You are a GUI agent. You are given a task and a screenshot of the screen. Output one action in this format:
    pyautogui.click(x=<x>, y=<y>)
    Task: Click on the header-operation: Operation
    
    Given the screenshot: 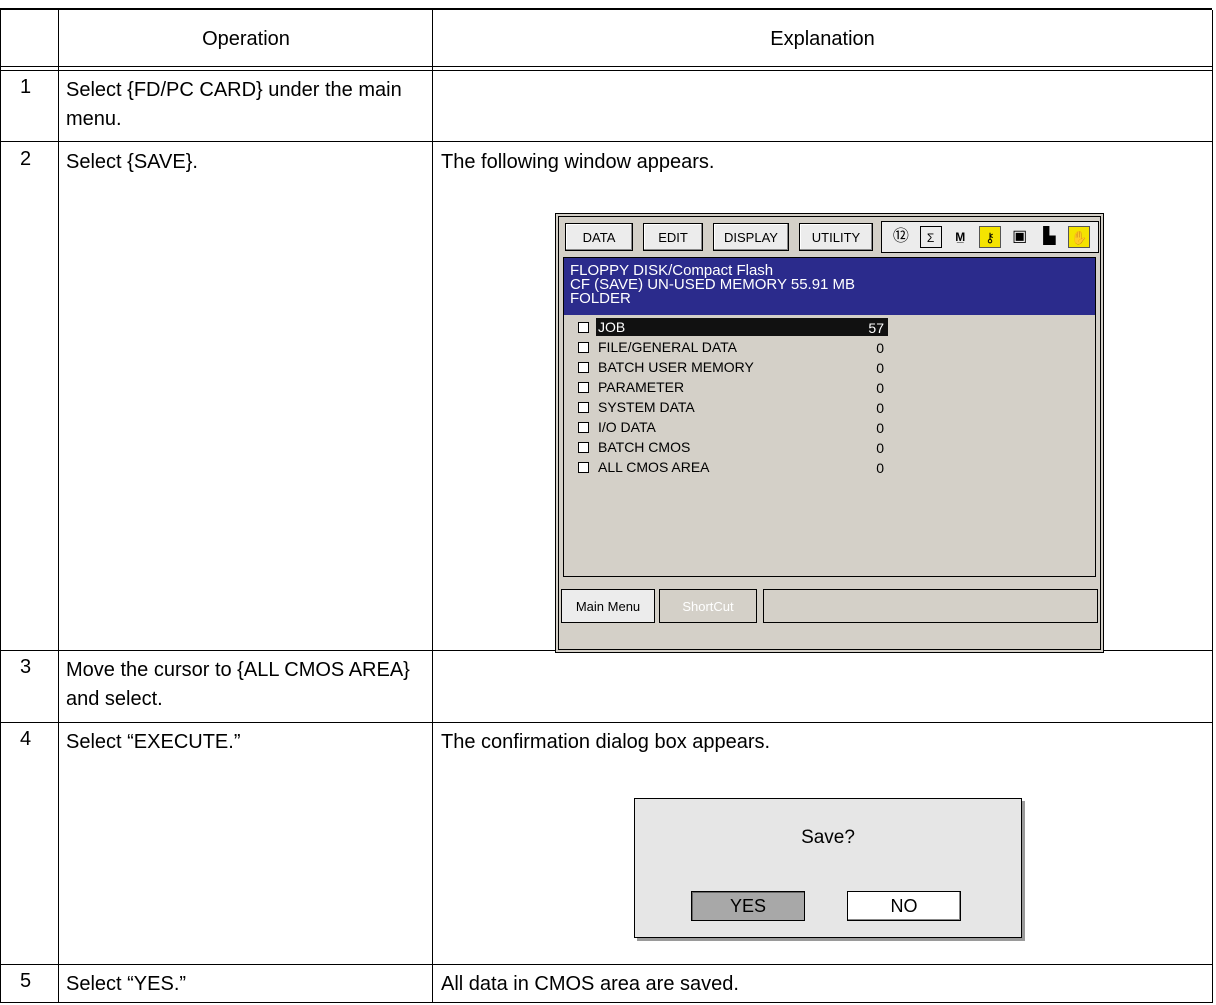 What is the action you would take?
    pyautogui.click(x=246, y=38)
    